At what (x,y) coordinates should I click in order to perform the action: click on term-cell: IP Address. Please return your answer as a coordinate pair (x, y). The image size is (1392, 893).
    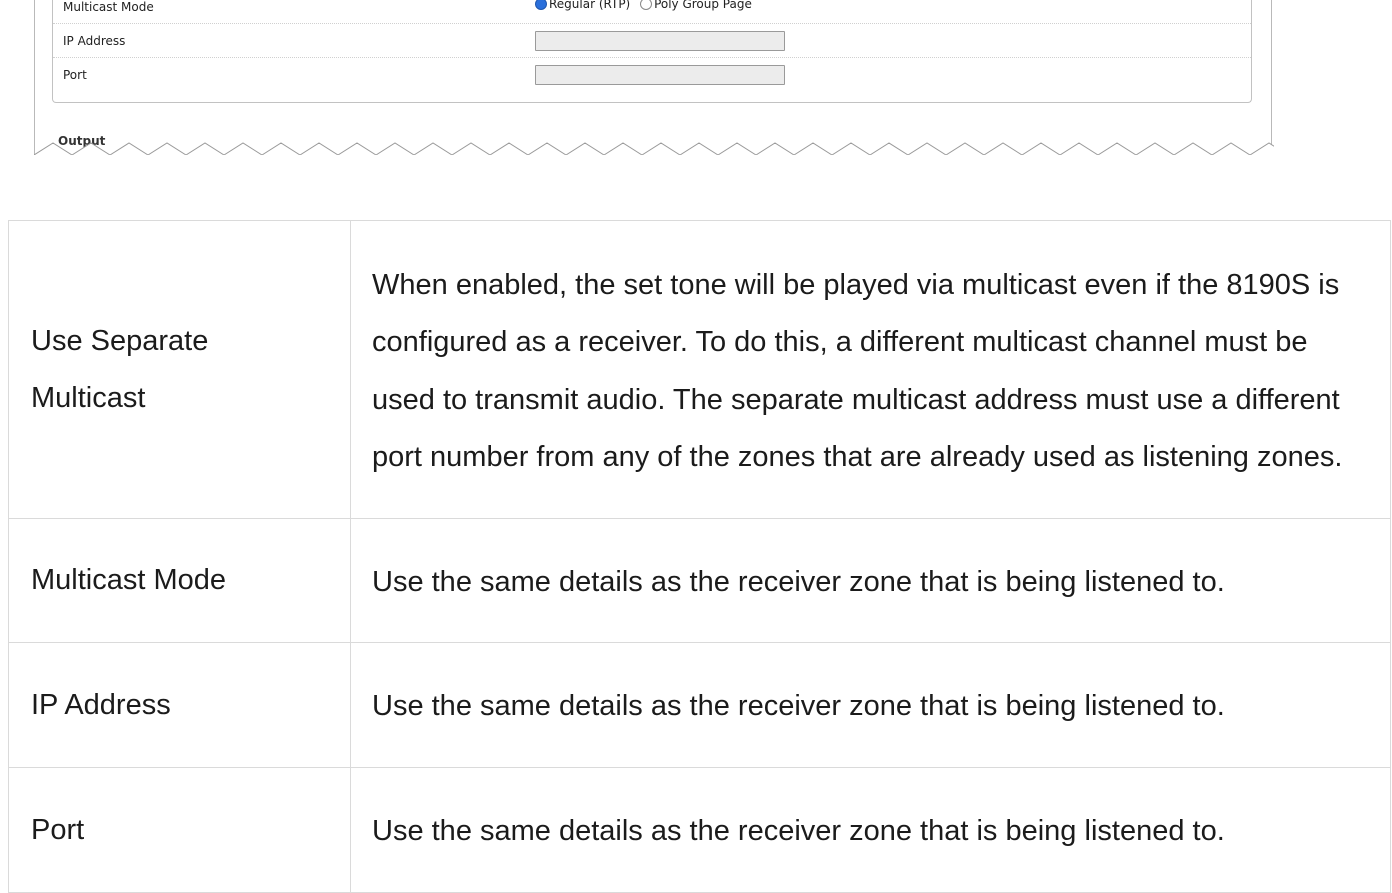
    Looking at the image, I should click on (179, 705).